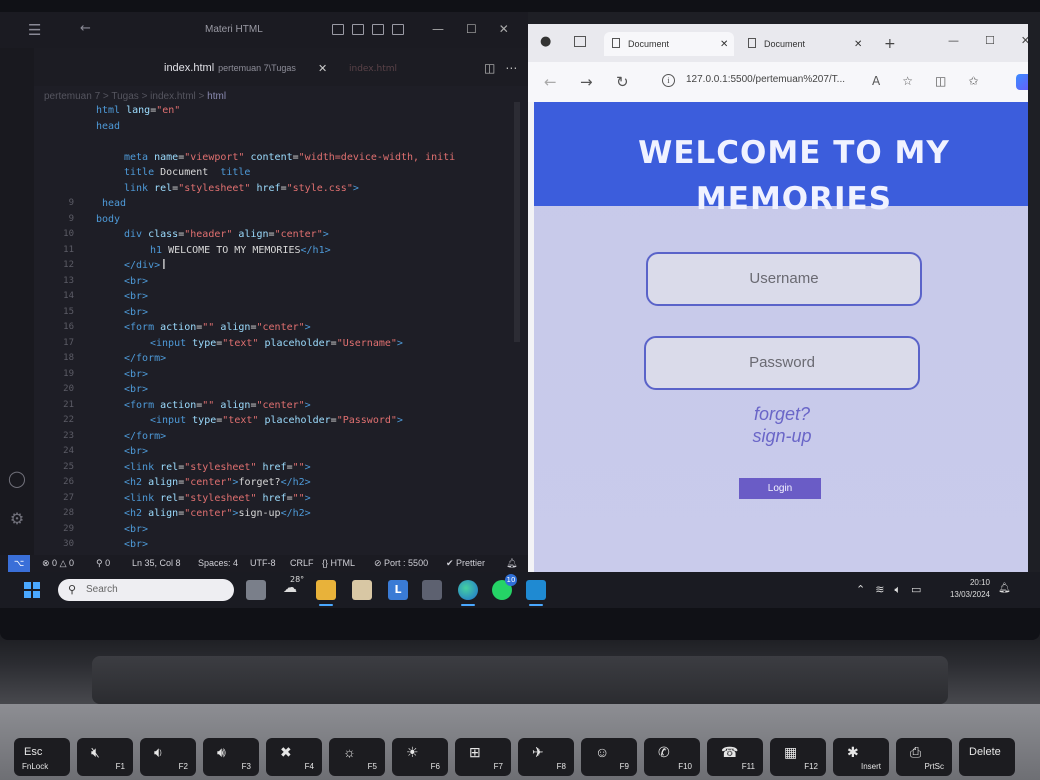  What do you see at coordinates (907, 81) in the screenshot?
I see `favorite-star-icon: ☆` at bounding box center [907, 81].